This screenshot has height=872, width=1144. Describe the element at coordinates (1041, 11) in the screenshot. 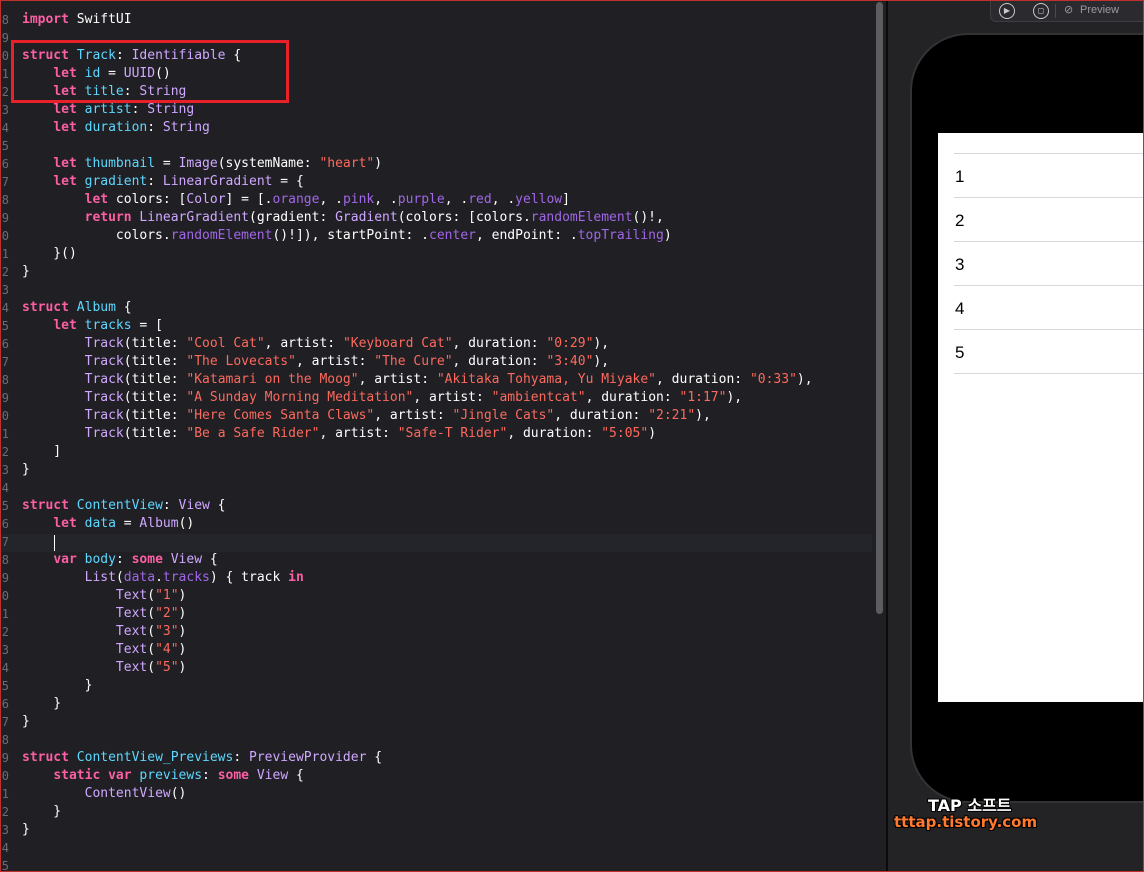

I see `selectable-icon: ◻` at that location.